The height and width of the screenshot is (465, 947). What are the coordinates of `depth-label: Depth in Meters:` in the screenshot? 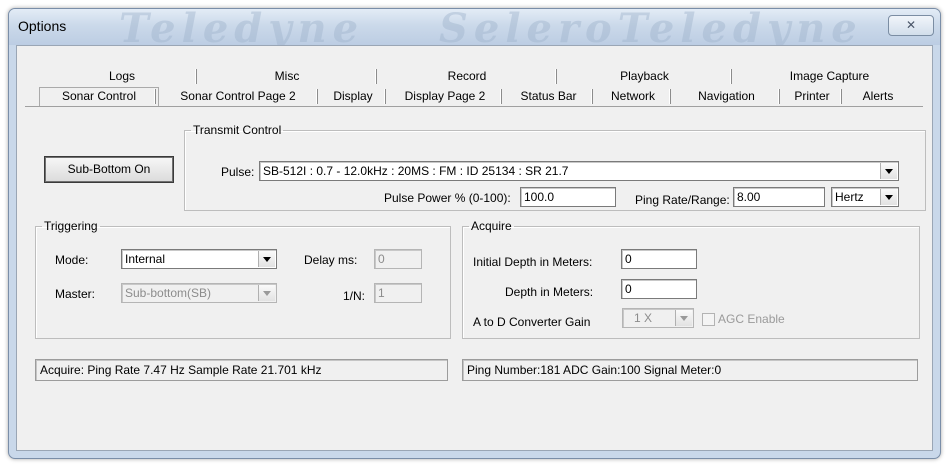 It's located at (549, 292).